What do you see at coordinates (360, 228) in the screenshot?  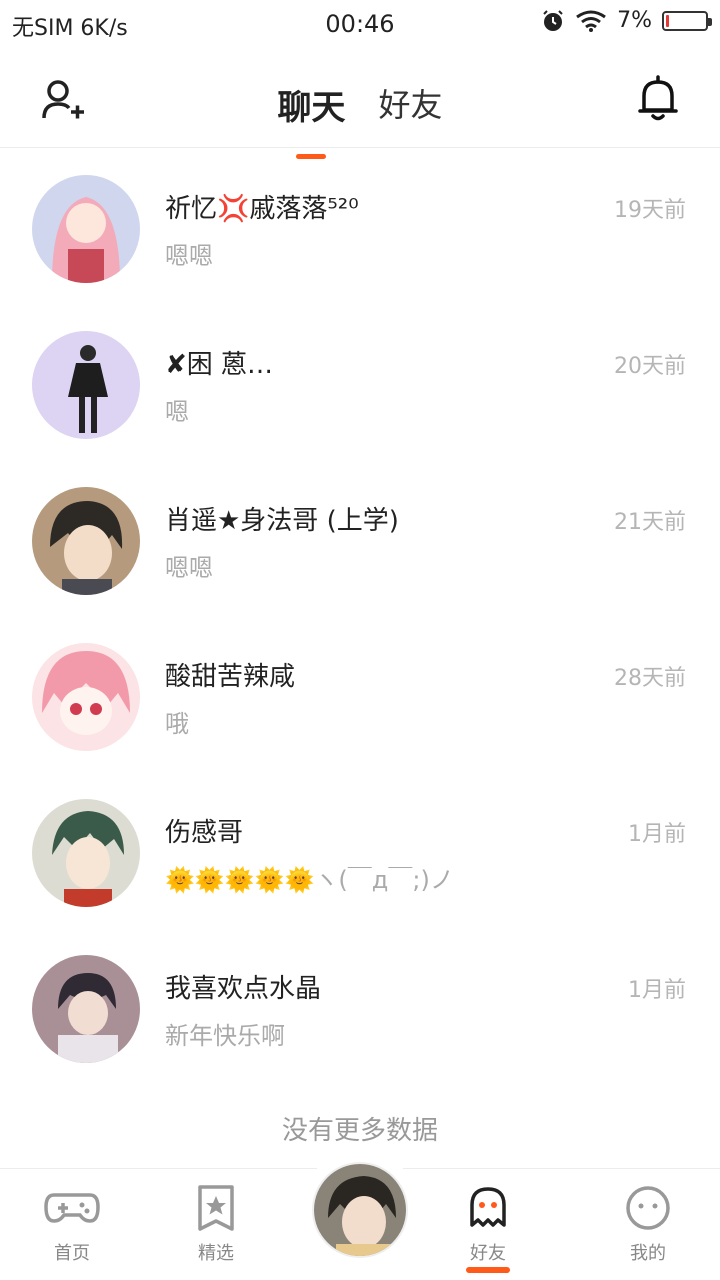 I see `chat-item: 祈忆💢戚落落⁵²⁰ 嗯嗯 19天前` at bounding box center [360, 228].